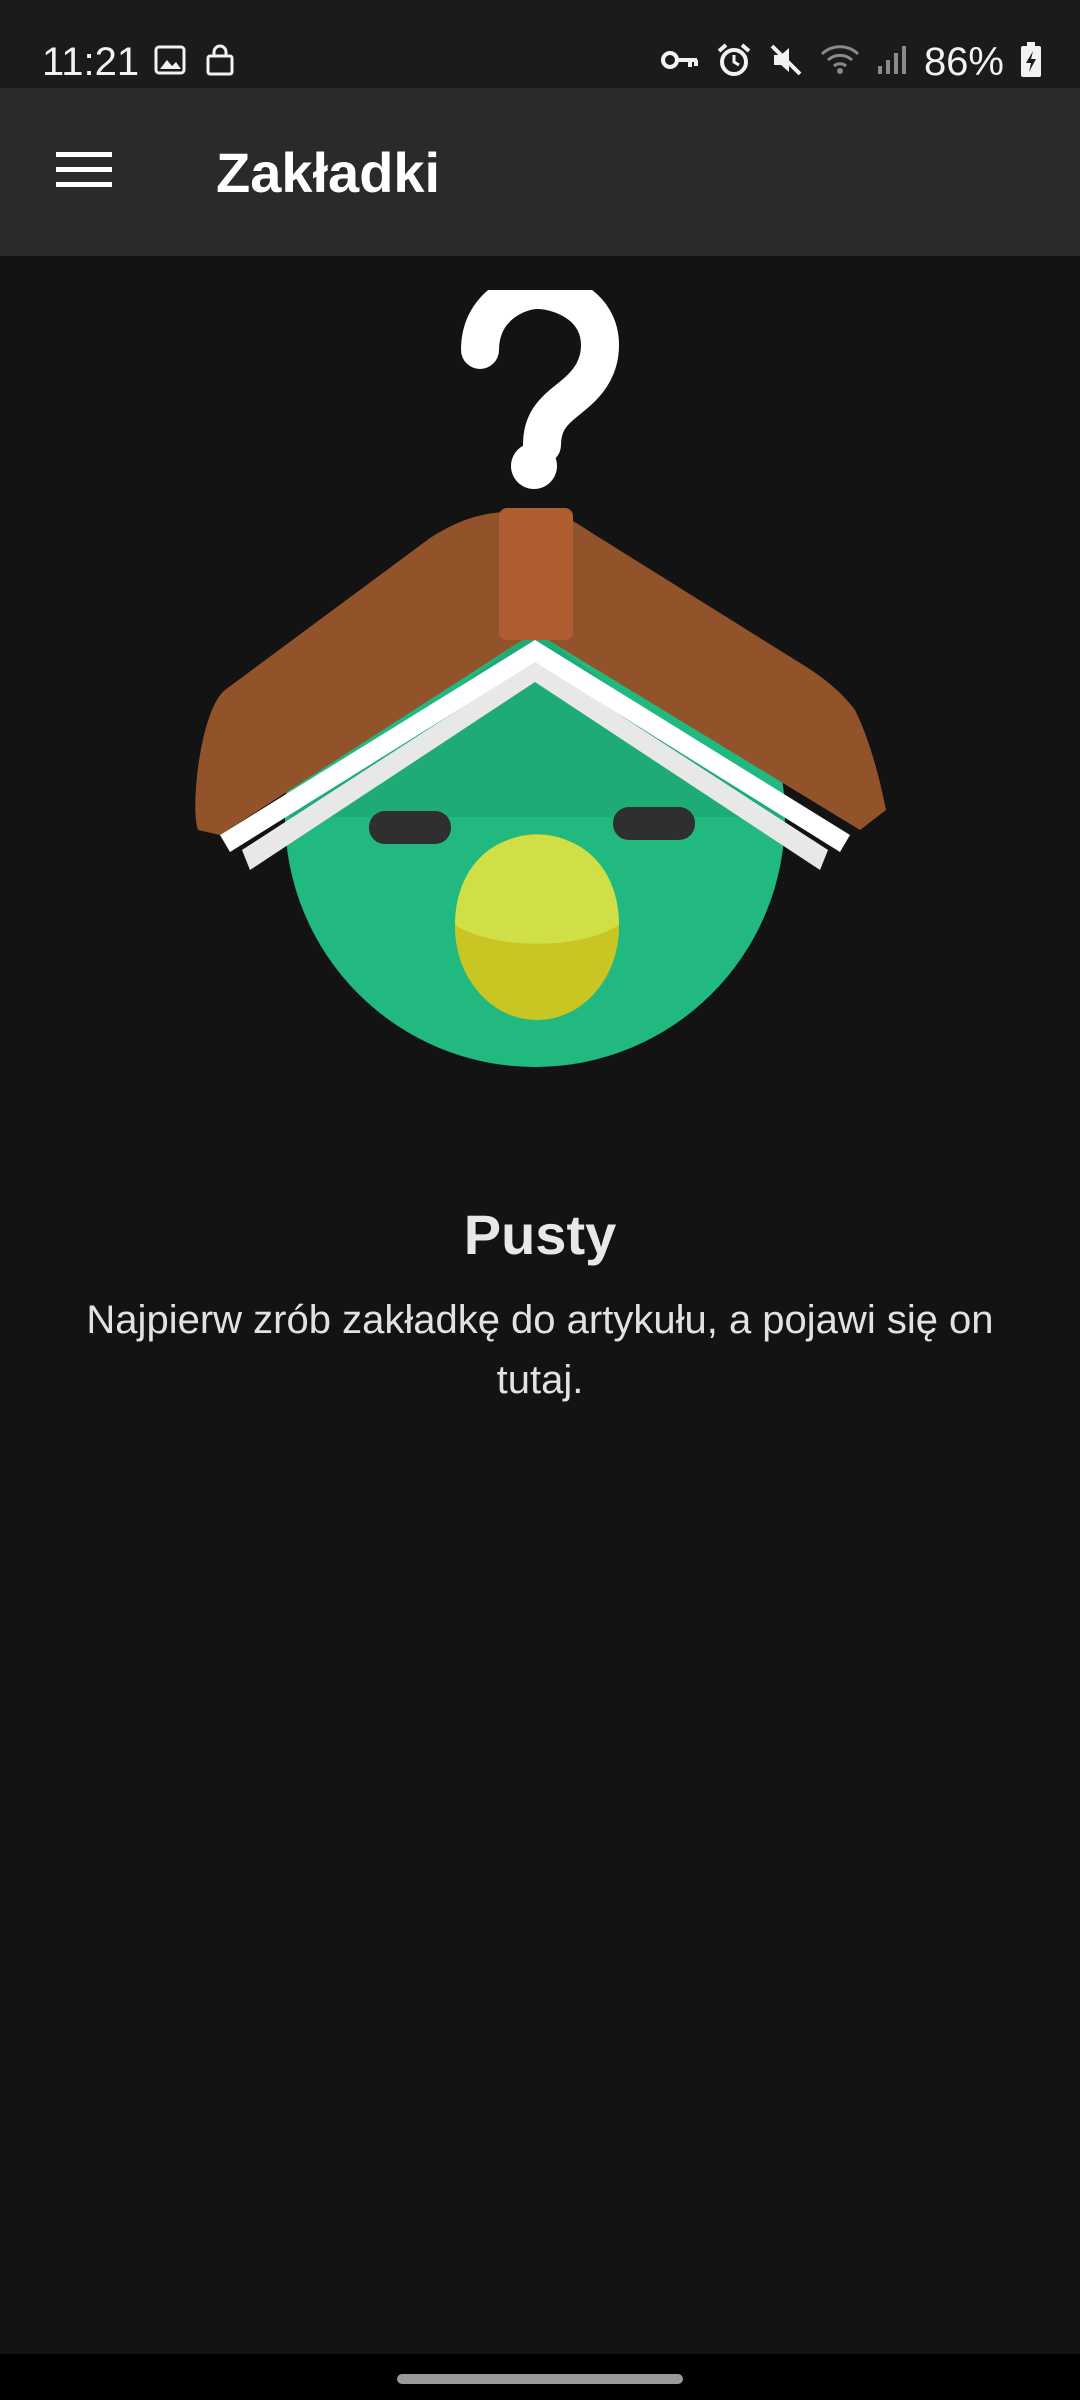 Image resolution: width=1080 pixels, height=2400 pixels. Describe the element at coordinates (734, 62) in the screenshot. I see `alarm-icon` at that location.